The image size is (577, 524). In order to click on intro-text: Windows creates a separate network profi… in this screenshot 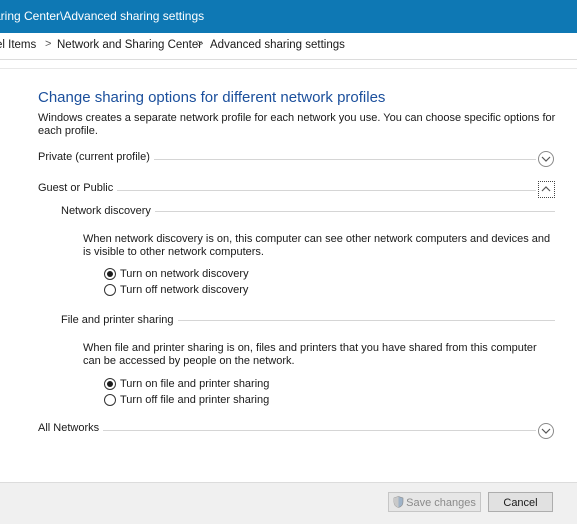, I will do `click(297, 124)`.